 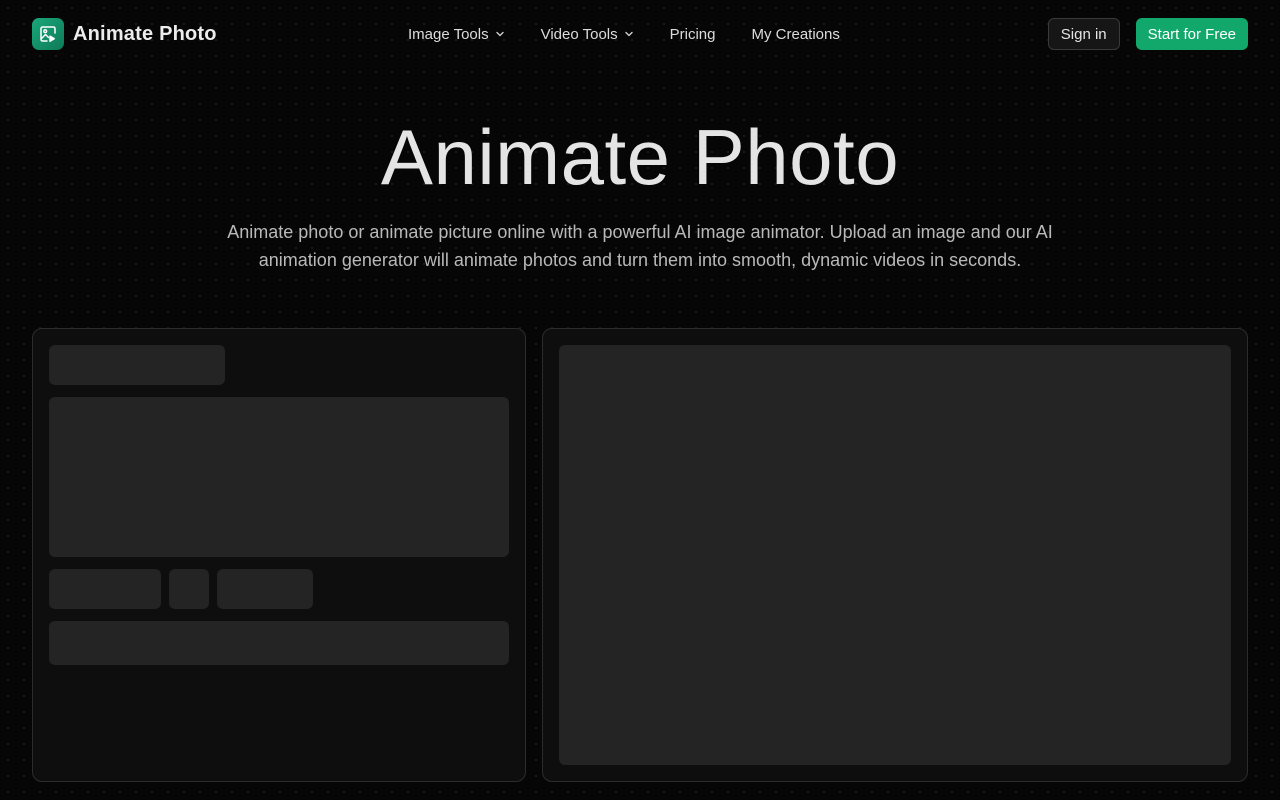 What do you see at coordinates (448, 34) in the screenshot?
I see `nav-label: Image Tools` at bounding box center [448, 34].